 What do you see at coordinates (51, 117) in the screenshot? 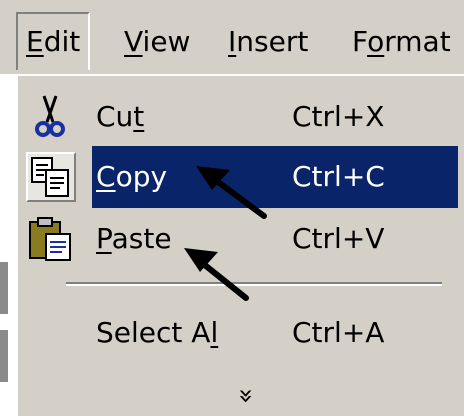
I see `scissors-icon` at bounding box center [51, 117].